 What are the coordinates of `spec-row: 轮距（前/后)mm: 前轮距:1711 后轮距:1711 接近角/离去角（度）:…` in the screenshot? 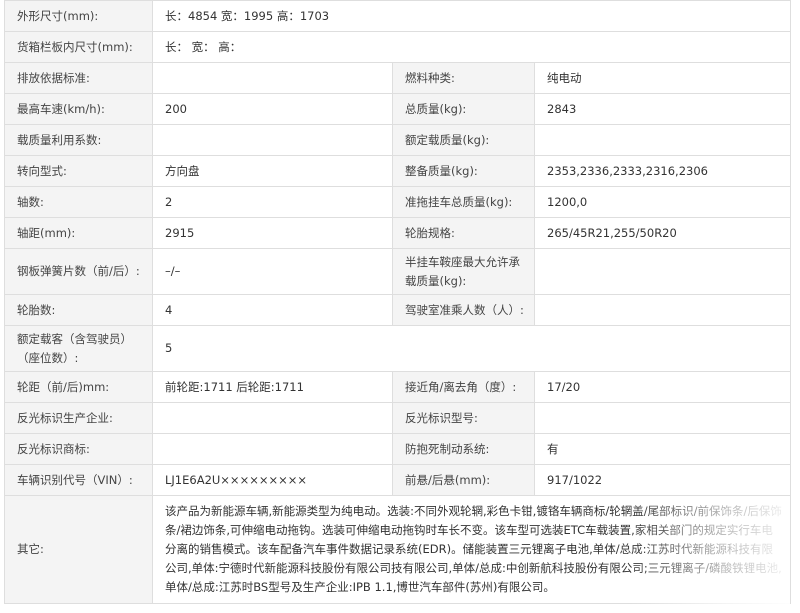 It's located at (398, 387).